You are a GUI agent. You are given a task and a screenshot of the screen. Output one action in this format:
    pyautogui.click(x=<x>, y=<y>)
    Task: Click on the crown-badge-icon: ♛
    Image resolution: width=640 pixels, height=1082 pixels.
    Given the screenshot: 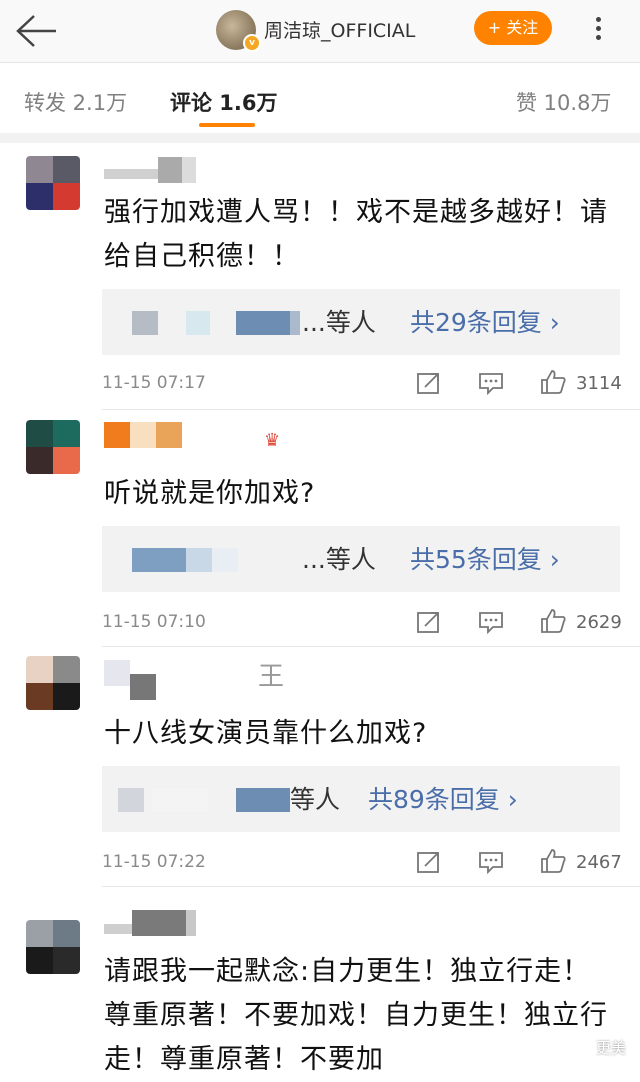 What is the action you would take?
    pyautogui.click(x=272, y=440)
    